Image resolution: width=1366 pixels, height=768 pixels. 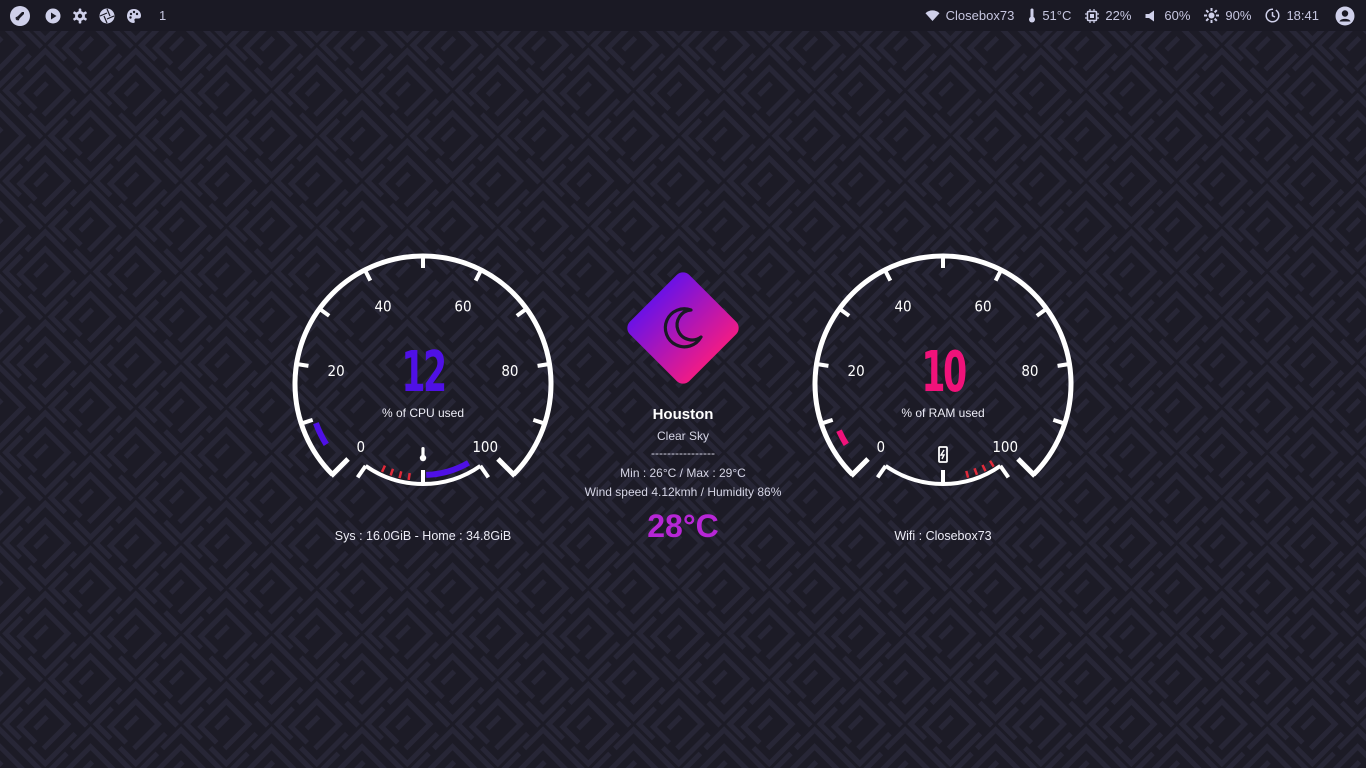 What do you see at coordinates (1004, 471) in the screenshot?
I see `ram-sub-cap-right` at bounding box center [1004, 471].